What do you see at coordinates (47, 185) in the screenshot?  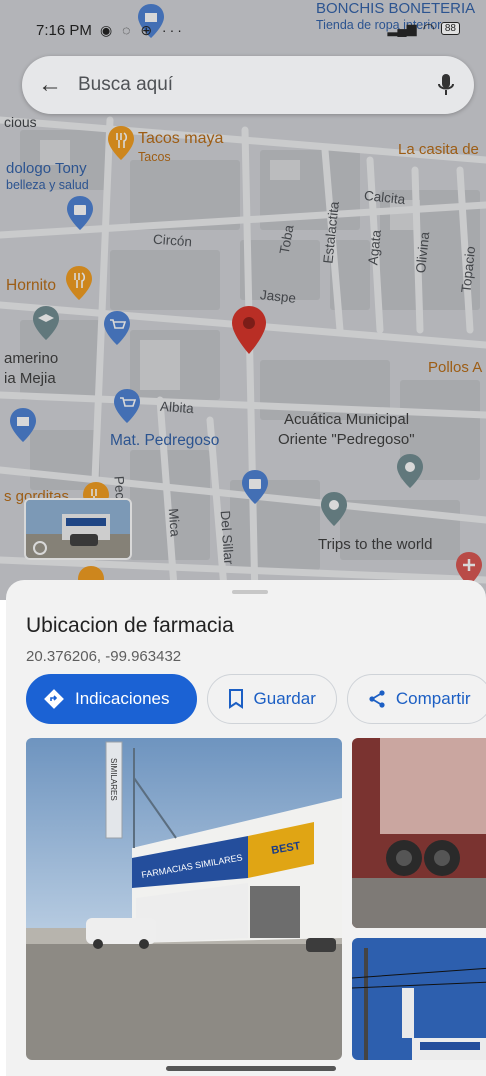 I see `place-sublabel-belleza: belleza y salud` at bounding box center [47, 185].